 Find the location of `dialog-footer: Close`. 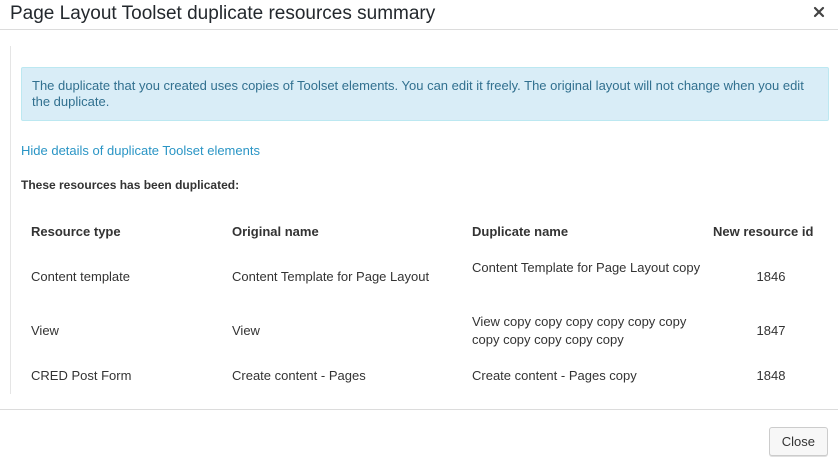

dialog-footer: Close is located at coordinates (419, 436).